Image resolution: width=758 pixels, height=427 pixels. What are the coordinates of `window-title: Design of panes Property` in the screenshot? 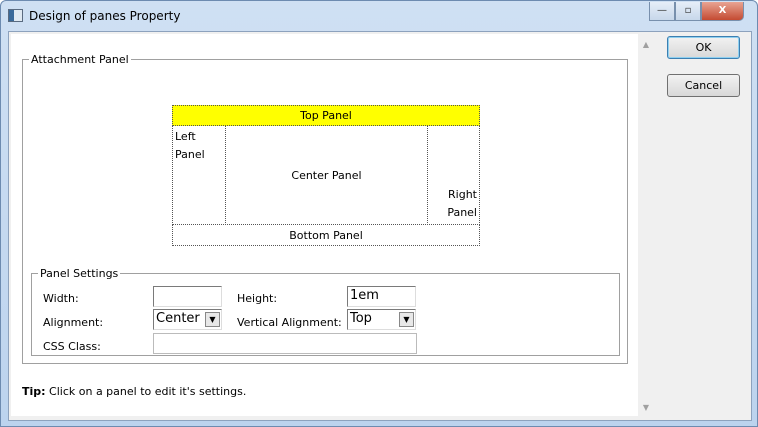 It's located at (105, 16).